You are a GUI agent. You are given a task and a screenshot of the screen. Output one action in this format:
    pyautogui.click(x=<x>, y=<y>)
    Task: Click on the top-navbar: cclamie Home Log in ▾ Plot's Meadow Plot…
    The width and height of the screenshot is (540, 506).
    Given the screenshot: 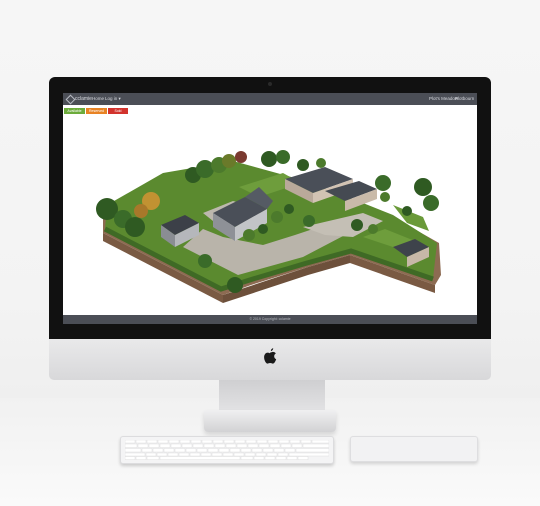 What is the action you would take?
    pyautogui.click(x=270, y=99)
    